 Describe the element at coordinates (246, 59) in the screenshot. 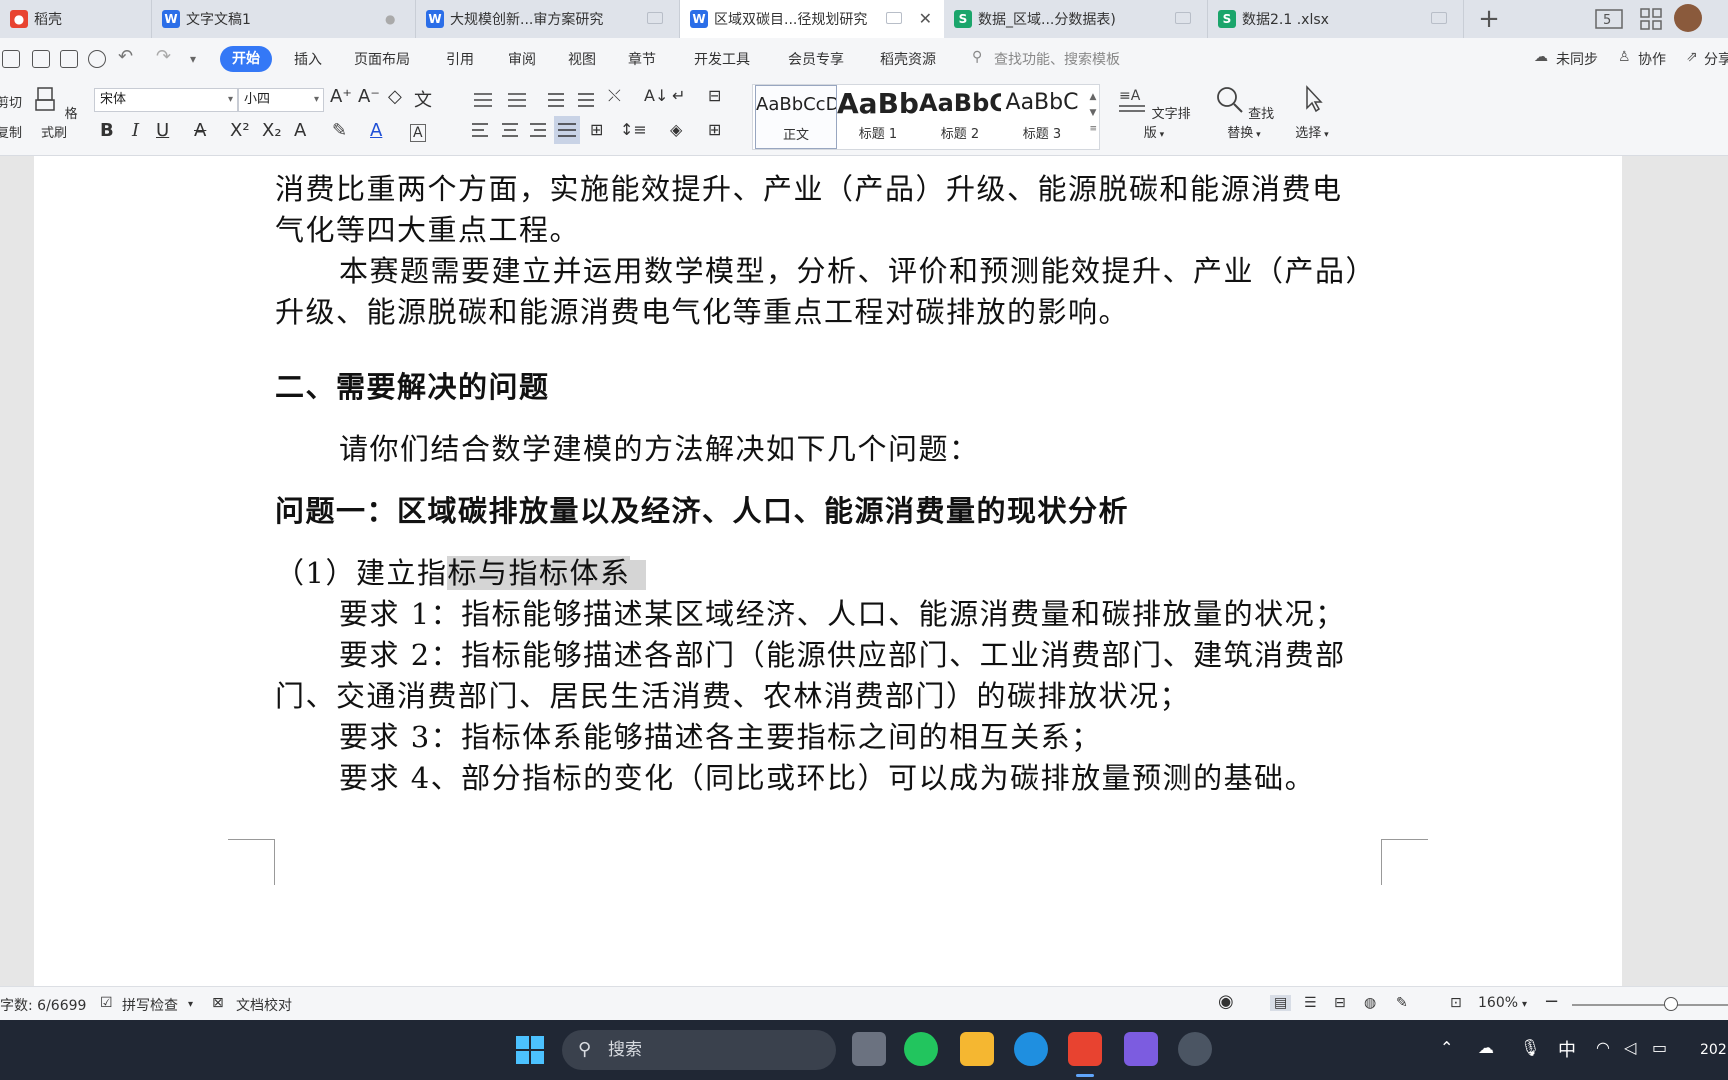

I see `menu-start: 开始` at that location.